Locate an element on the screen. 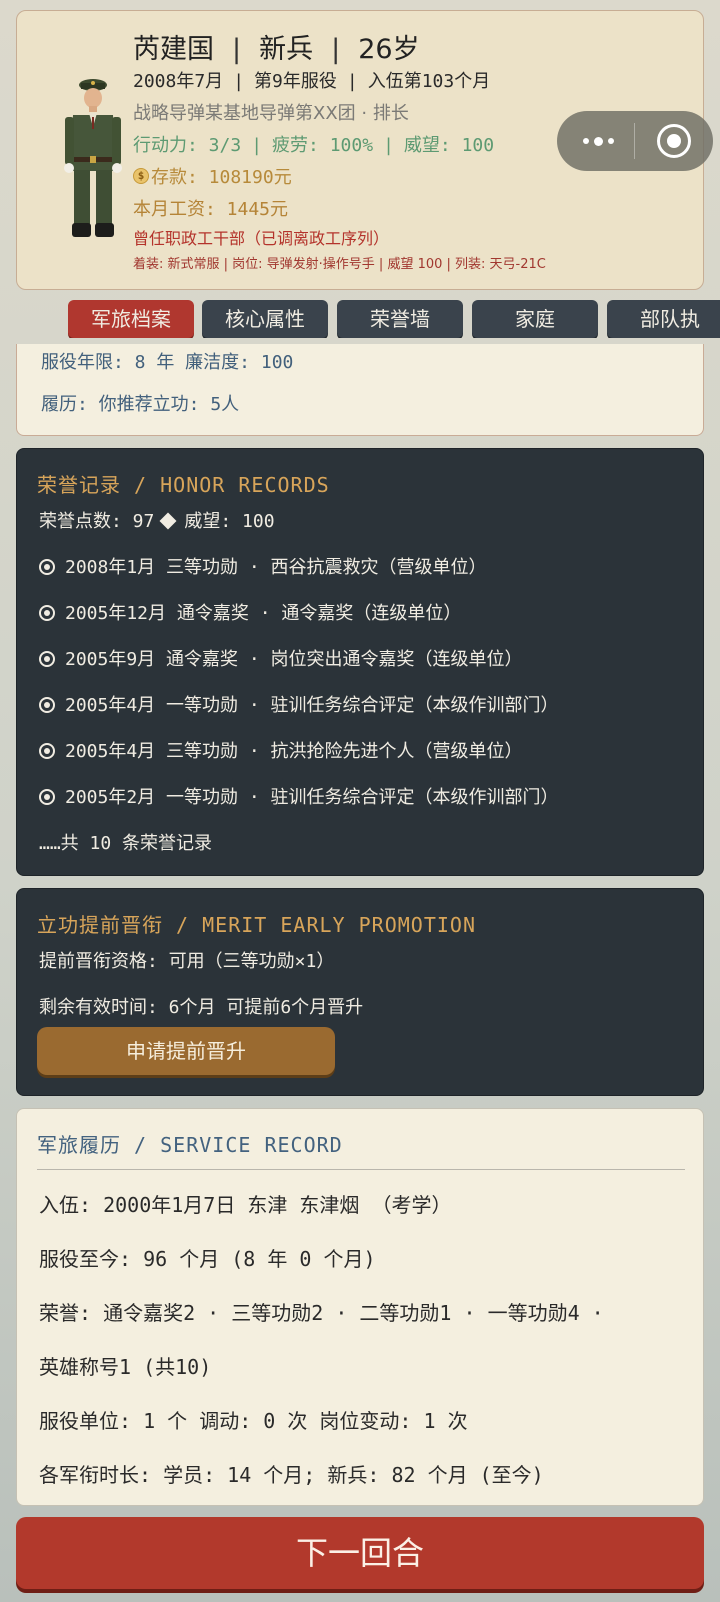 This screenshot has width=720, height=1602. honor-record: 2008年1月 三等功勋 · 西谷抗震救灾（营级单位） is located at coordinates (263, 566).